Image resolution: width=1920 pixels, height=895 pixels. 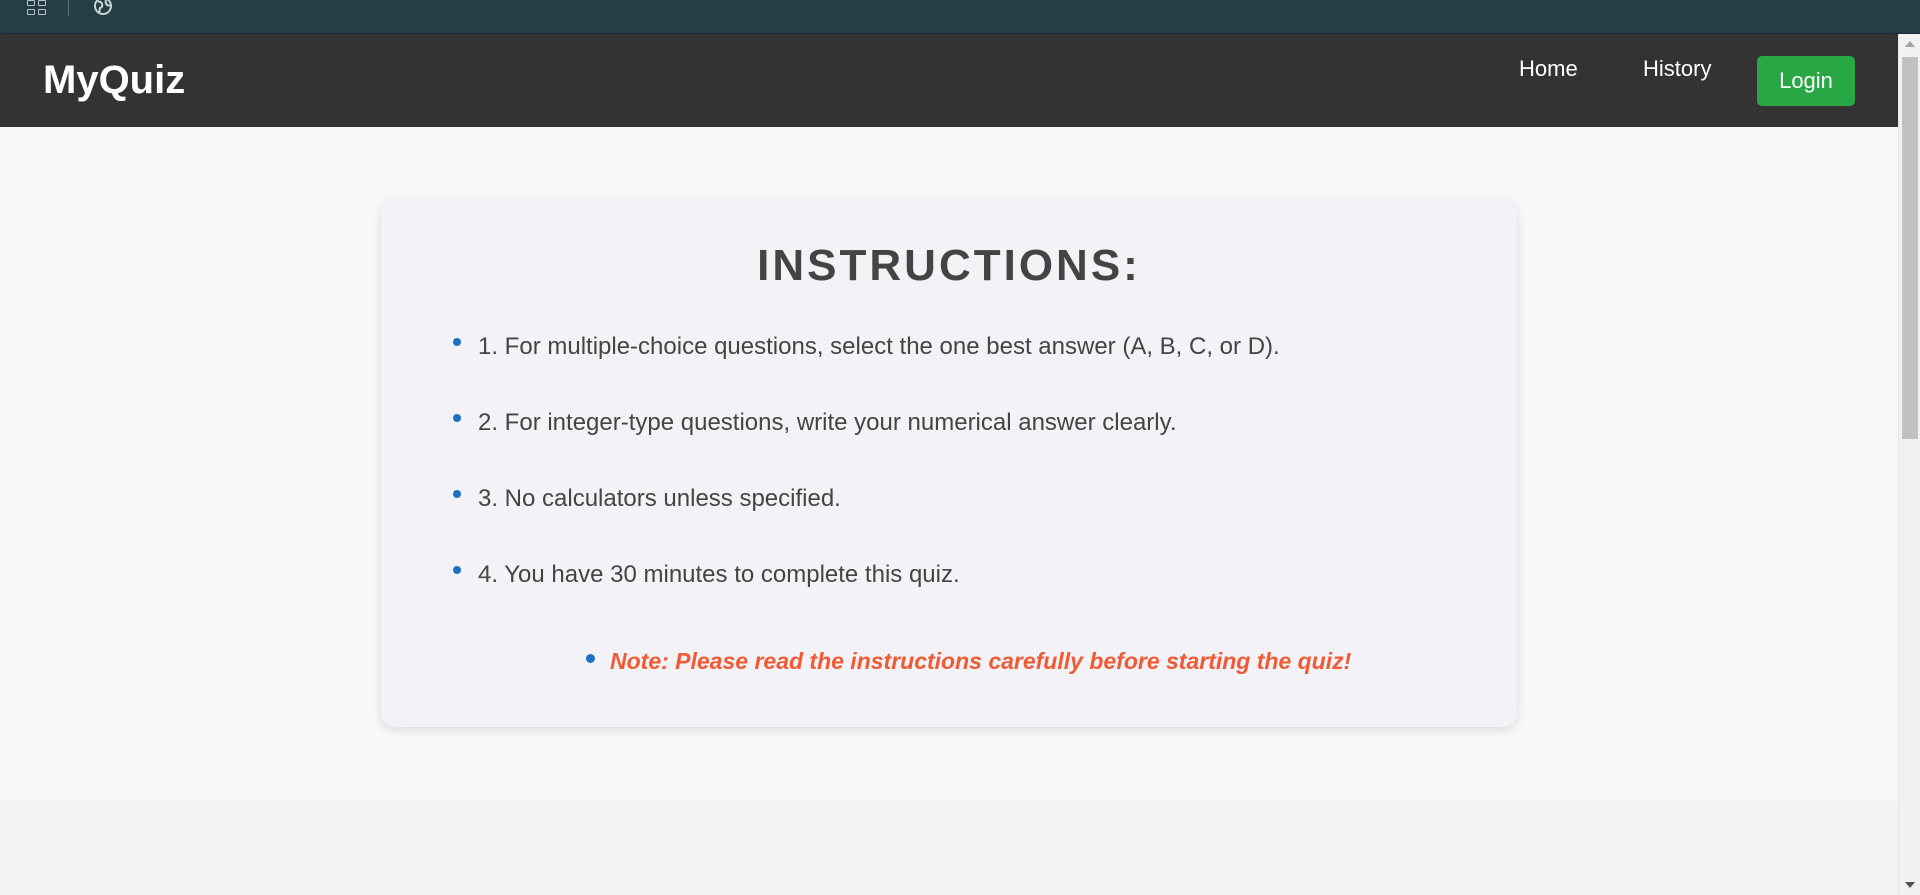 I want to click on instruction-text: 3. No calculators unless specified., so click(x=659, y=498).